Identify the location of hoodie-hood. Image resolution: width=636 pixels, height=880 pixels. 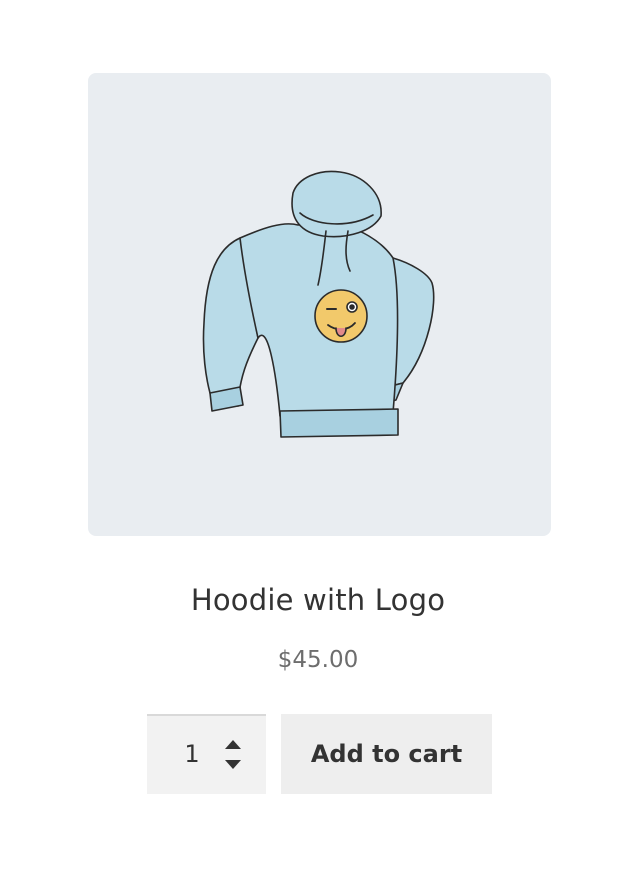
(336, 204).